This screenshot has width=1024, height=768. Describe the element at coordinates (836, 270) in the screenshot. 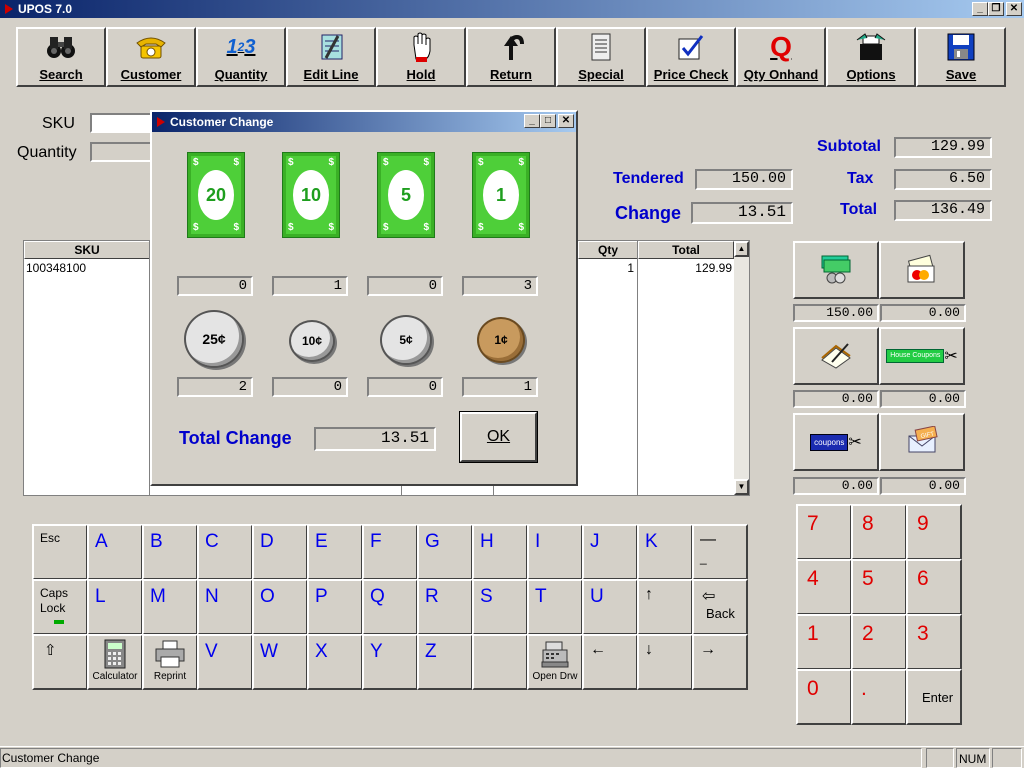

I see `cash-payment-button` at that location.